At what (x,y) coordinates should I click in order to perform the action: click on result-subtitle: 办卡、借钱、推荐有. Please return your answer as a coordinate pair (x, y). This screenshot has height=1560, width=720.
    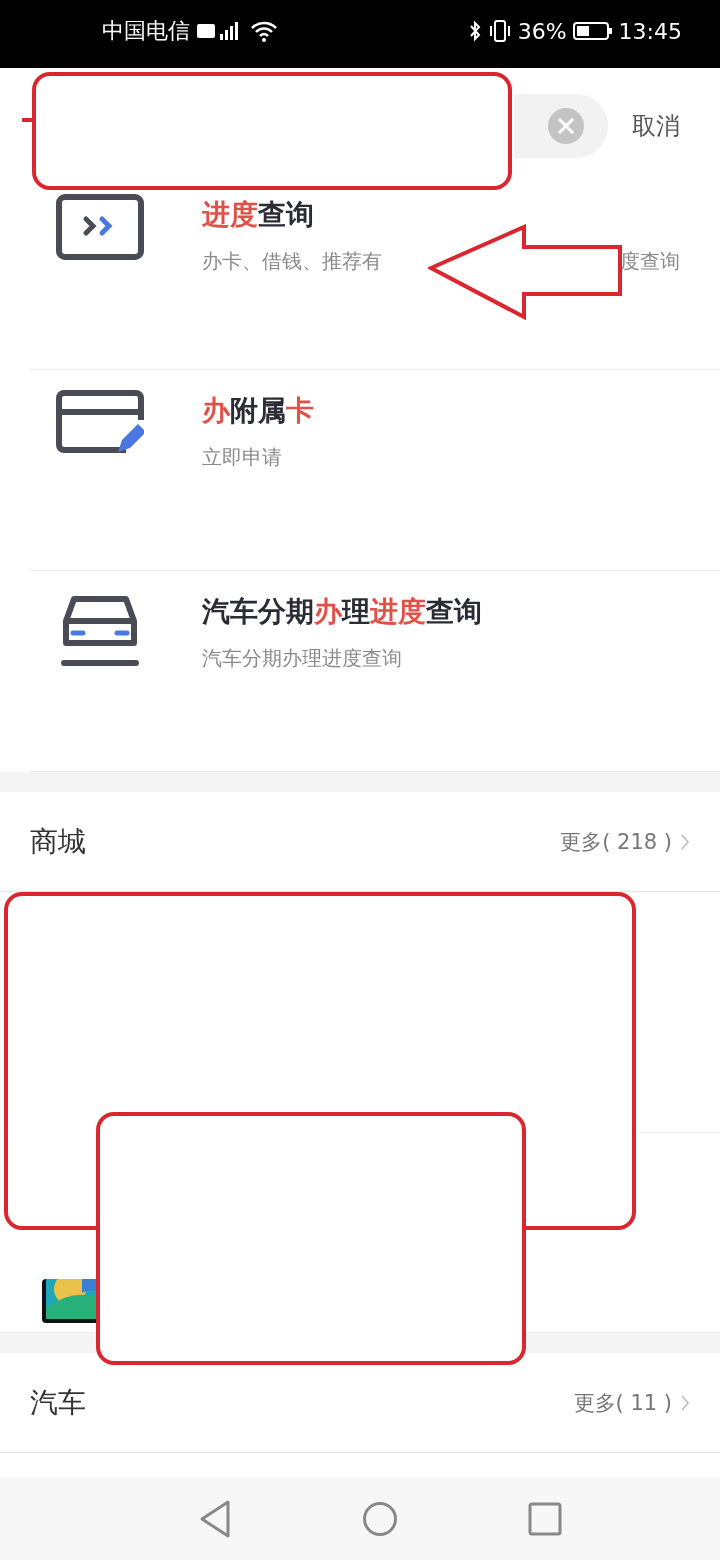
    Looking at the image, I should click on (292, 261).